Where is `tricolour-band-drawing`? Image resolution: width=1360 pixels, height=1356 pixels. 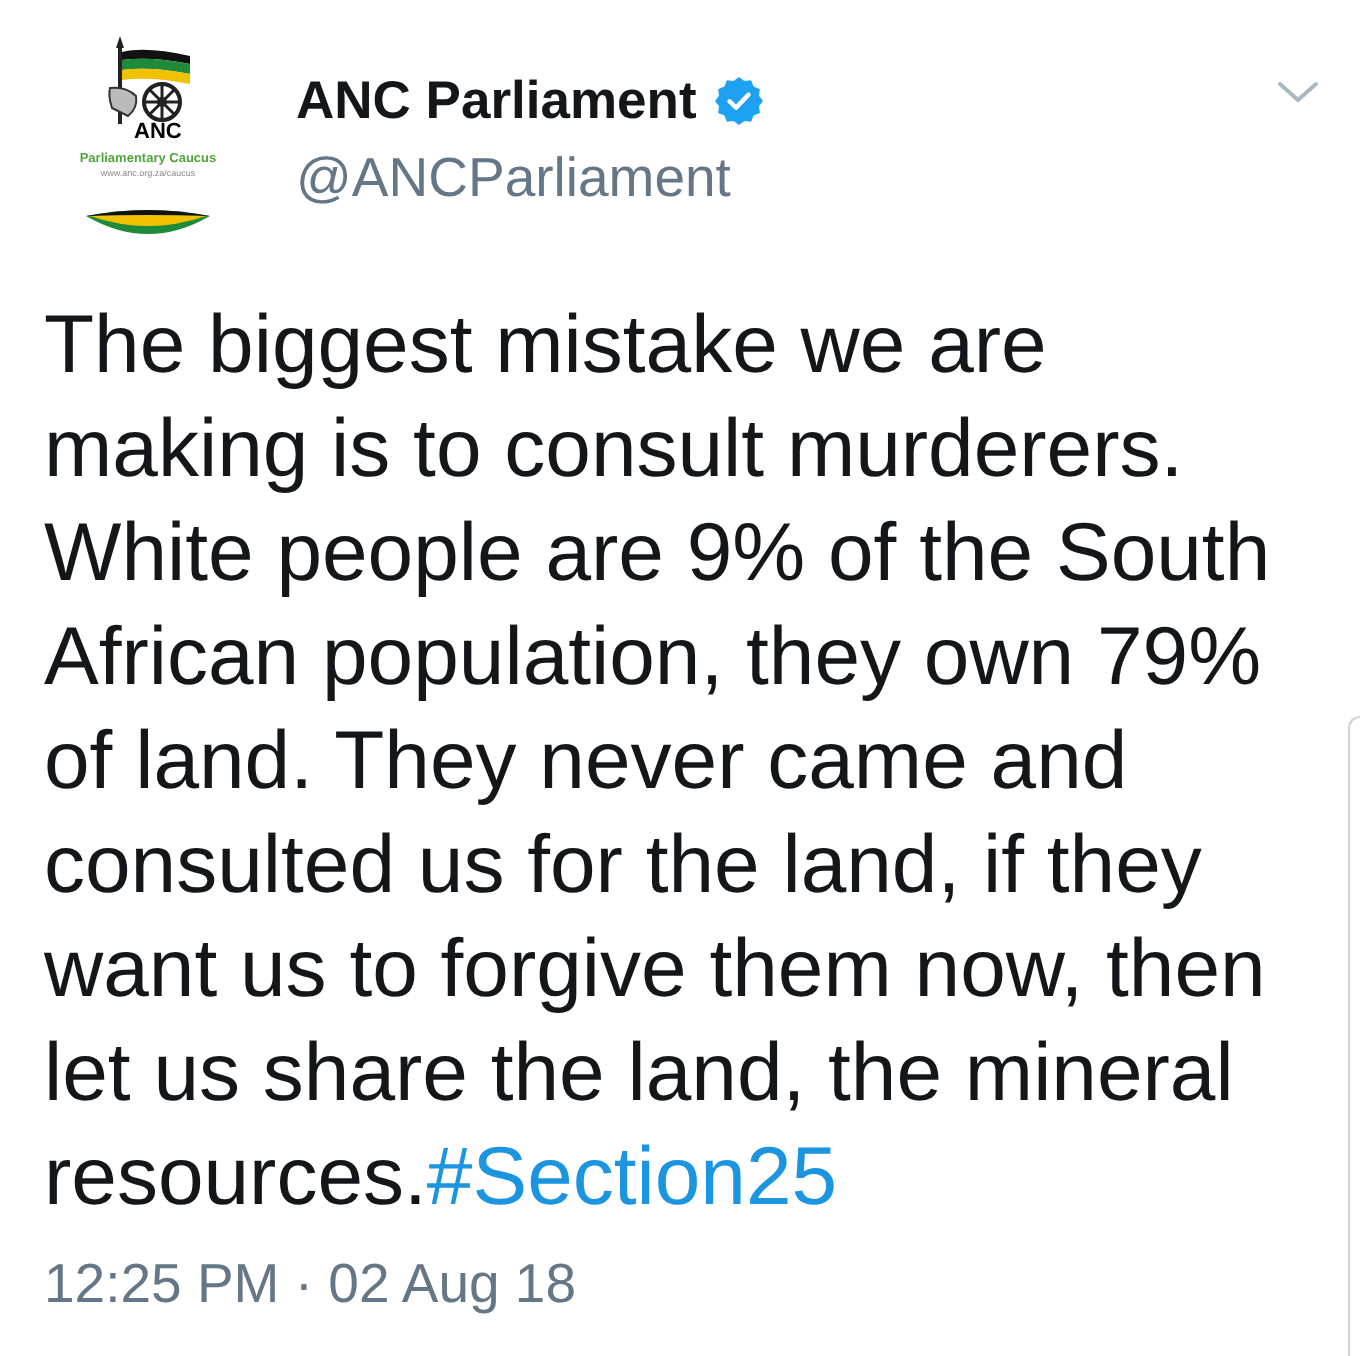
tricolour-band-drawing is located at coordinates (148, 224).